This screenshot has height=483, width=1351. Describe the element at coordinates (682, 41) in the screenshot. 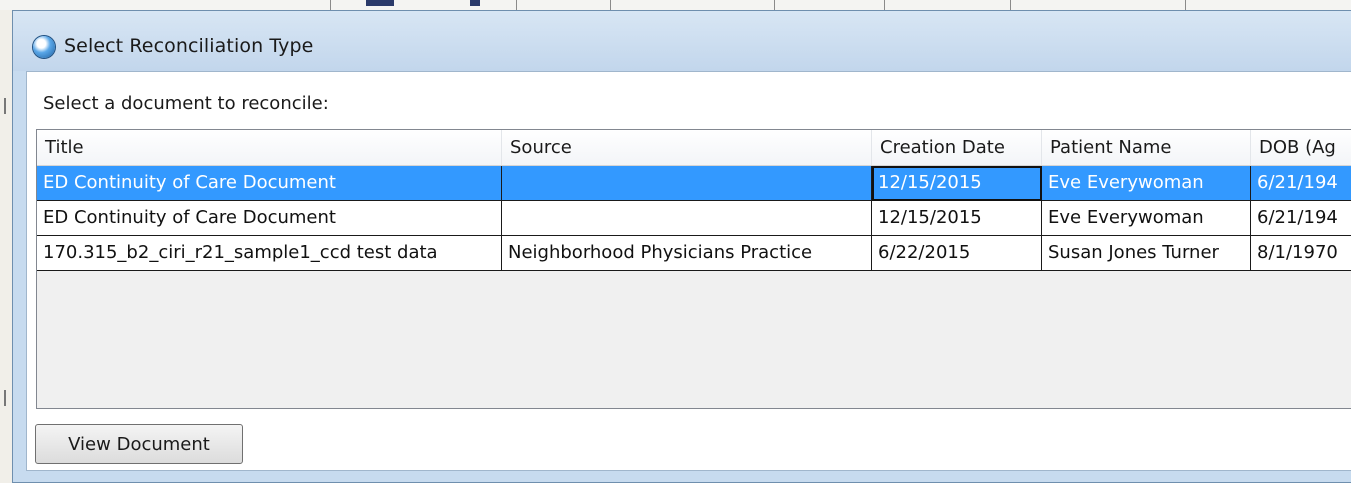

I see `title-bar: Select Reconciliation Type` at that location.